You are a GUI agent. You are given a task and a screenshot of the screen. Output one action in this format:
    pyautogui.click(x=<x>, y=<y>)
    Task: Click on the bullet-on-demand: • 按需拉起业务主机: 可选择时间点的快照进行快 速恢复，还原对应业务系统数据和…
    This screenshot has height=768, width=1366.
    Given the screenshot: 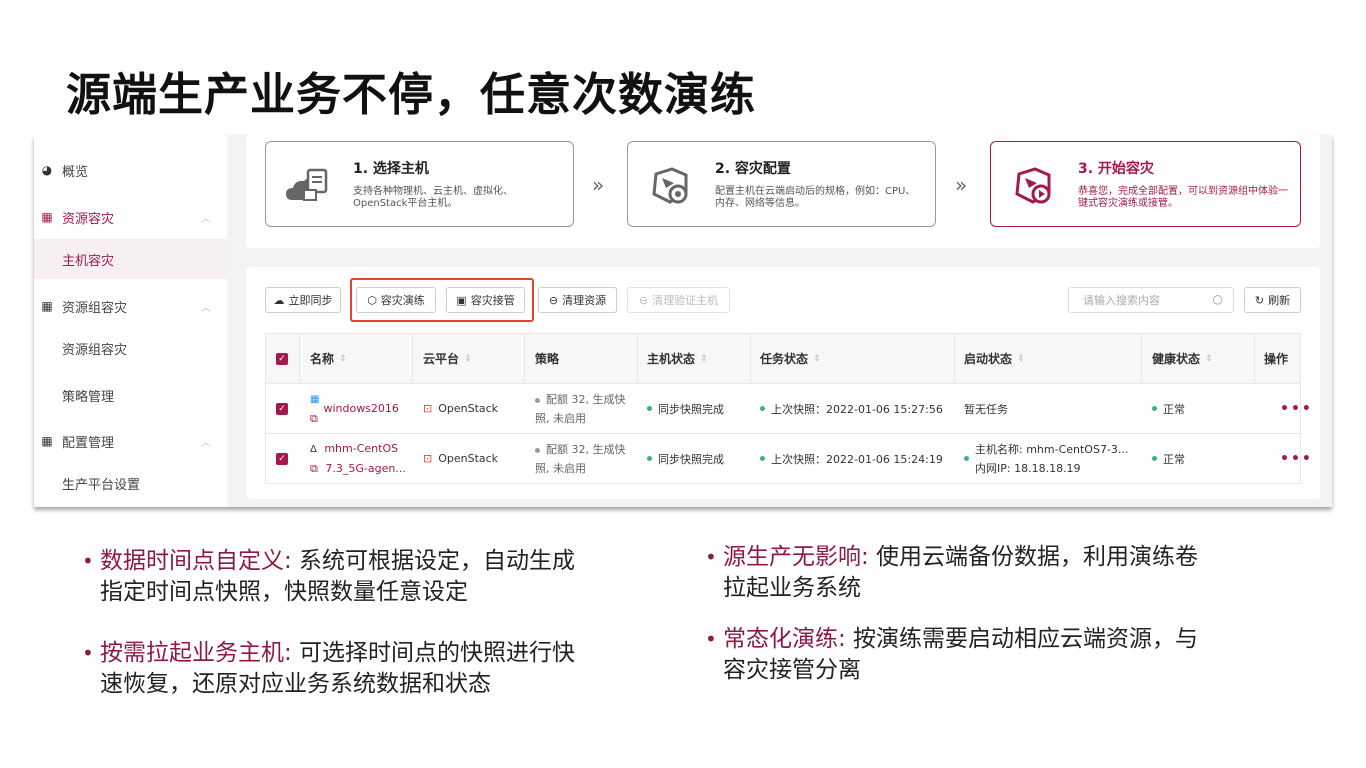 What is the action you would take?
    pyautogui.click(x=329, y=668)
    